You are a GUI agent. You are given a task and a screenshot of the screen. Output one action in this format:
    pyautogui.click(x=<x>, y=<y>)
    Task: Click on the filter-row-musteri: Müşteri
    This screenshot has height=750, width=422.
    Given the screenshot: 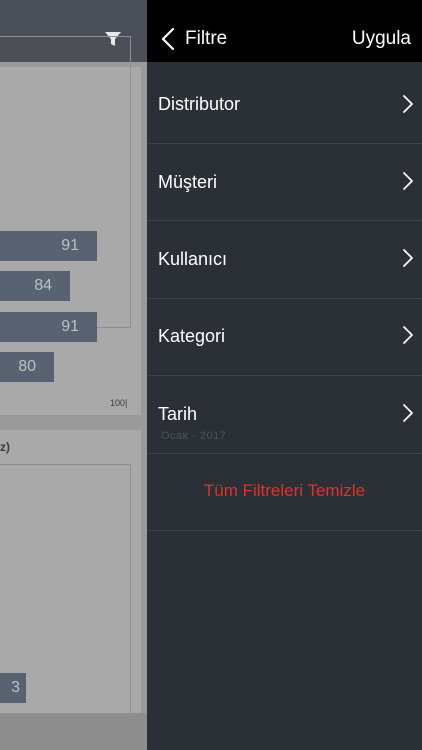 What is the action you would take?
    pyautogui.click(x=284, y=182)
    